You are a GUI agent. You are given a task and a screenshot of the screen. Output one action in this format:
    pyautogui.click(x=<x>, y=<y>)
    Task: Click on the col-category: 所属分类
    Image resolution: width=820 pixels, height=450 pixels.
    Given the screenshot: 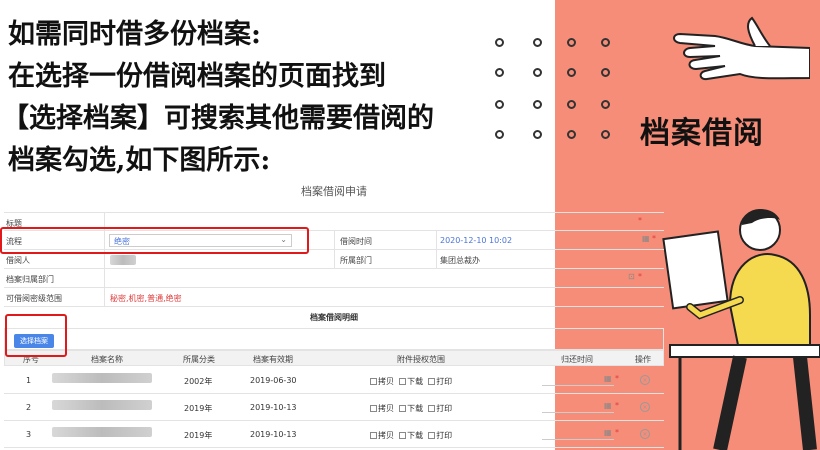 What is the action you would take?
    pyautogui.click(x=199, y=359)
    